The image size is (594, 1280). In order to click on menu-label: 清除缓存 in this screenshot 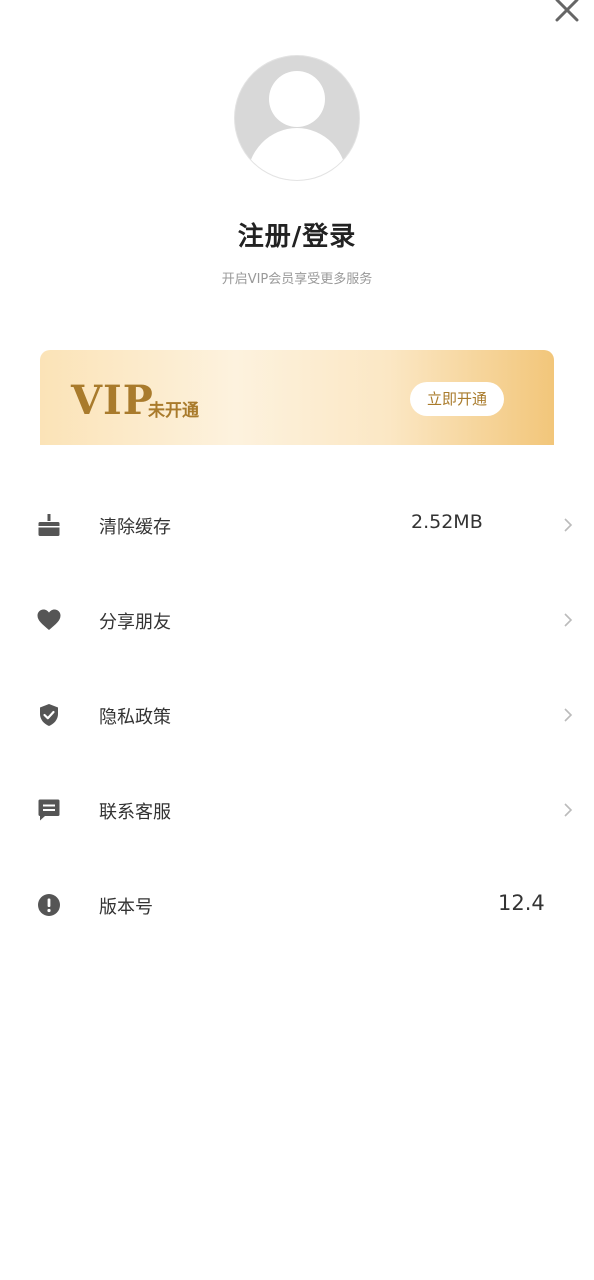, I will do `click(135, 527)`.